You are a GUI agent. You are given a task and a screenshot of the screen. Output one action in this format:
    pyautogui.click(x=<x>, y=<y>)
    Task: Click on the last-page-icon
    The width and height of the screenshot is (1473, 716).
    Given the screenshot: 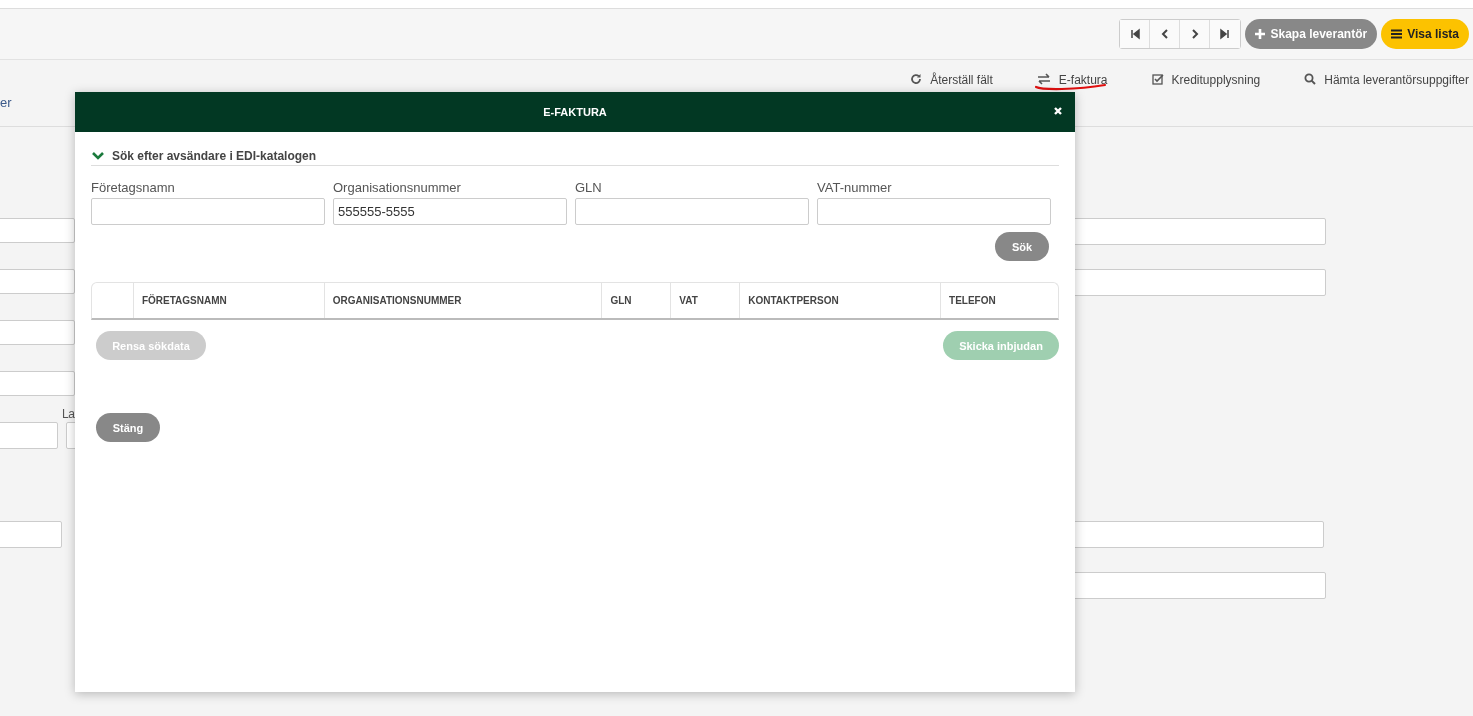 What is the action you would take?
    pyautogui.click(x=1225, y=34)
    